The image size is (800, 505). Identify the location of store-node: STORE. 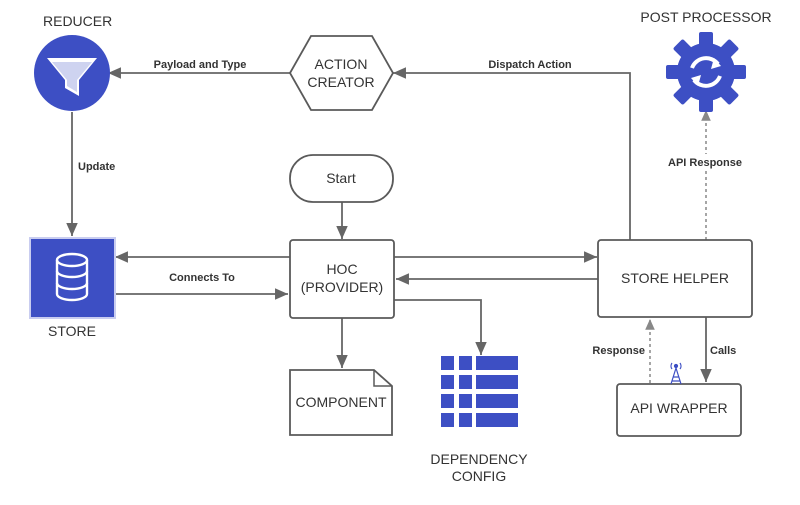
(72, 288).